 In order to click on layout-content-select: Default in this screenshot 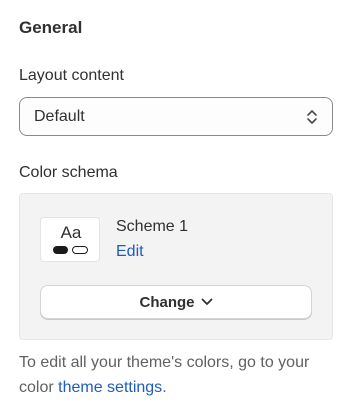, I will do `click(176, 116)`.